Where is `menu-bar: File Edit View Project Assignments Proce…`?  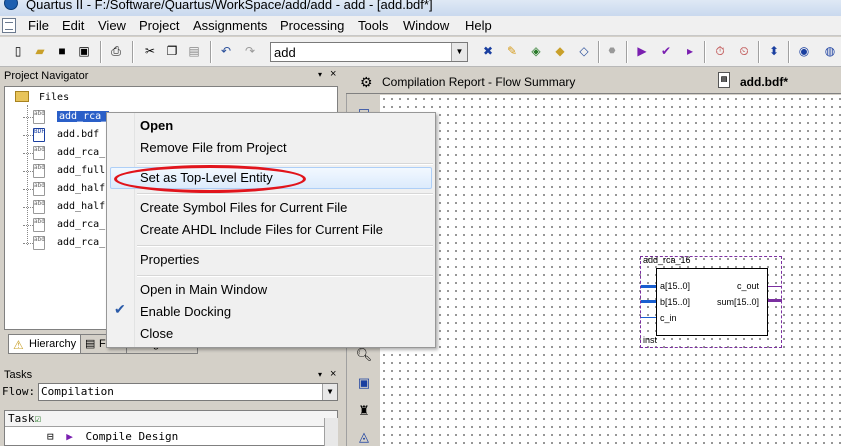 menu-bar: File Edit View Project Assignments Proce… is located at coordinates (420, 26).